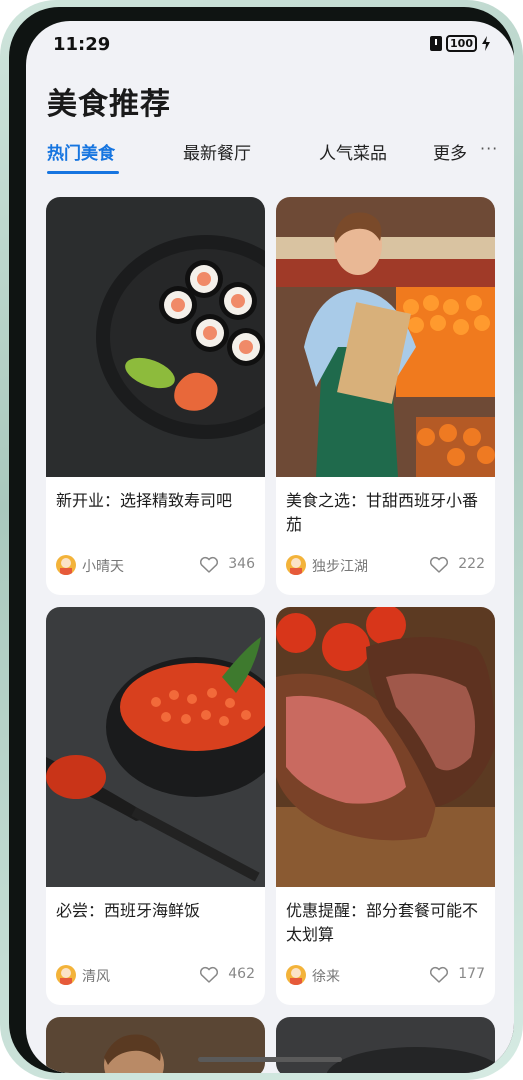 The width and height of the screenshot is (523, 1080). I want to click on author-name: 徐来, so click(326, 977).